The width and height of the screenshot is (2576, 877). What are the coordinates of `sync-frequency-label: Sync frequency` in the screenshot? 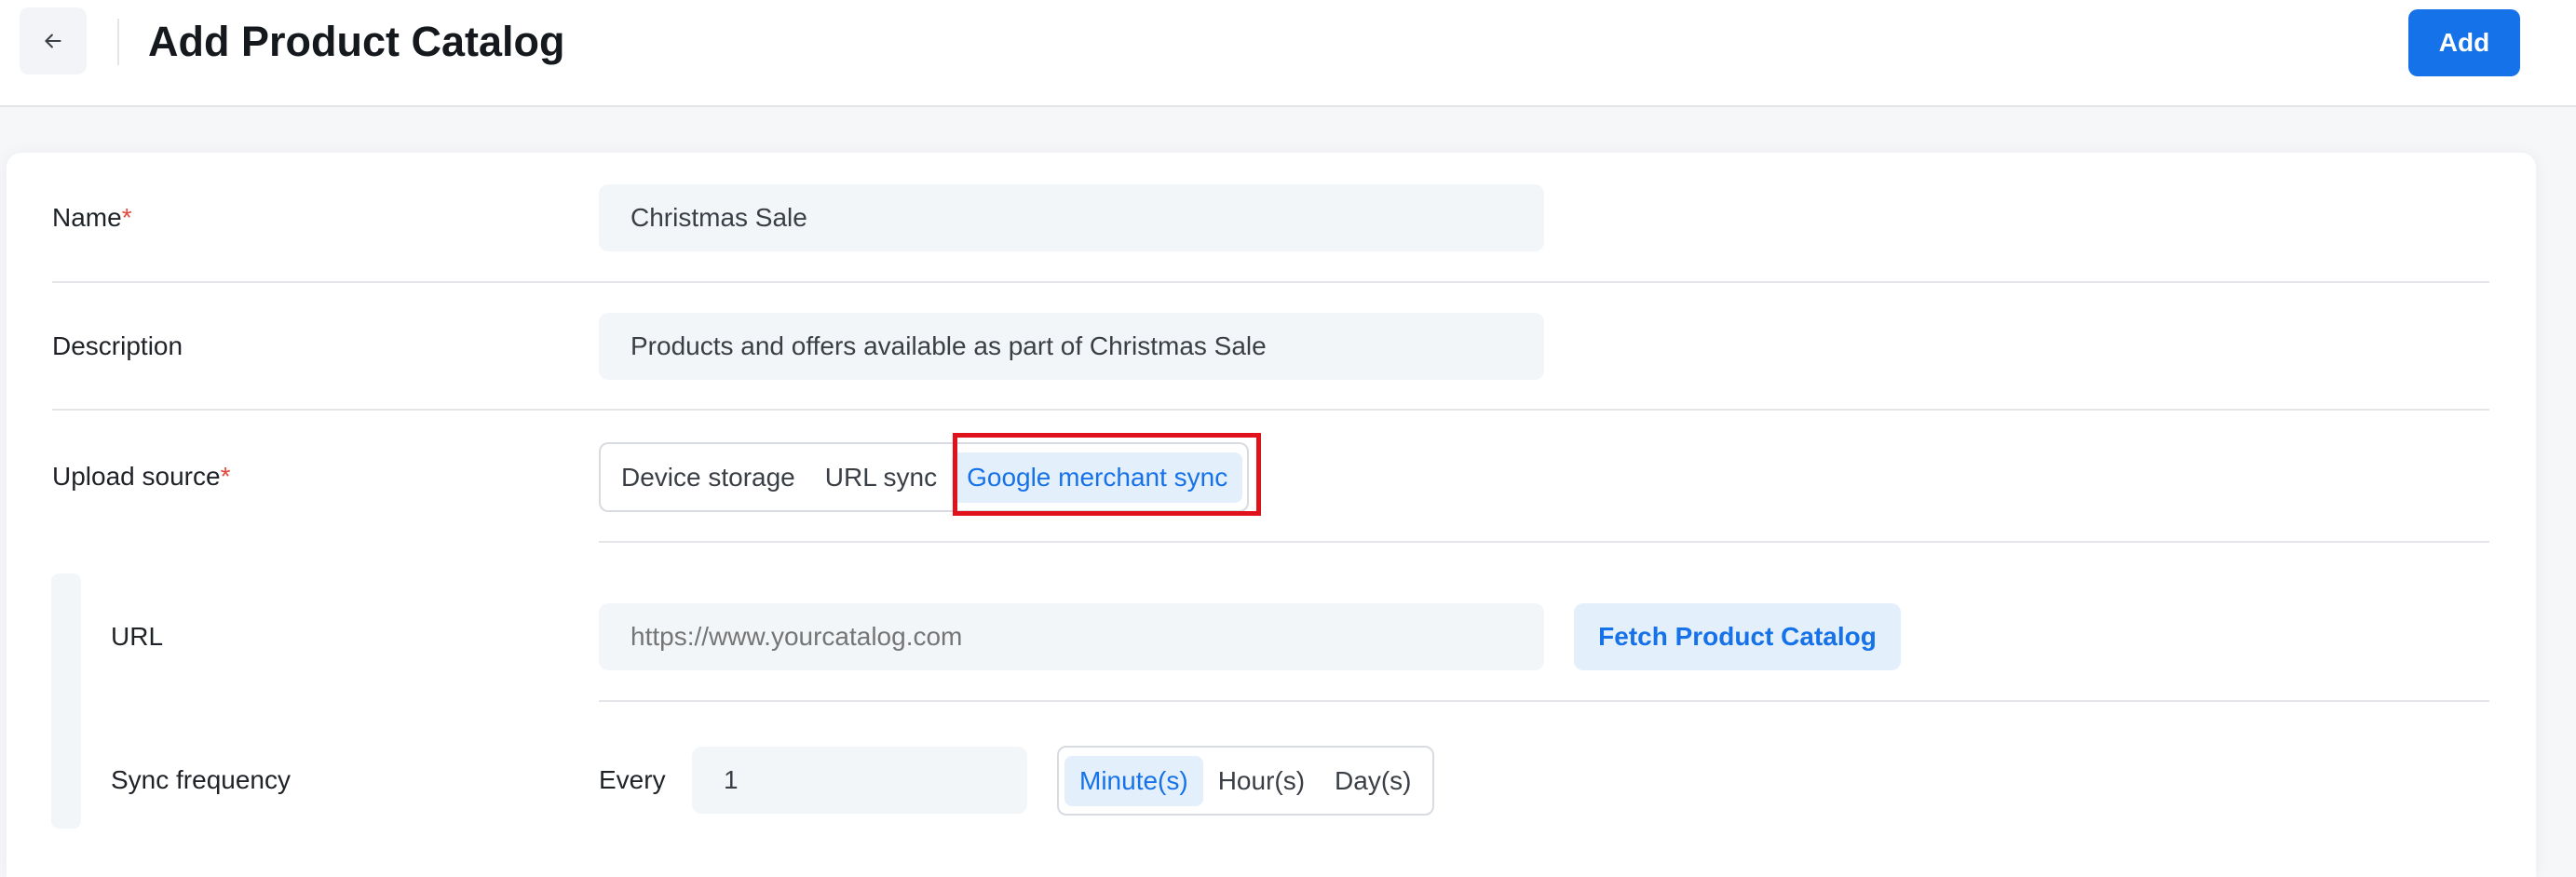 It's located at (201, 779).